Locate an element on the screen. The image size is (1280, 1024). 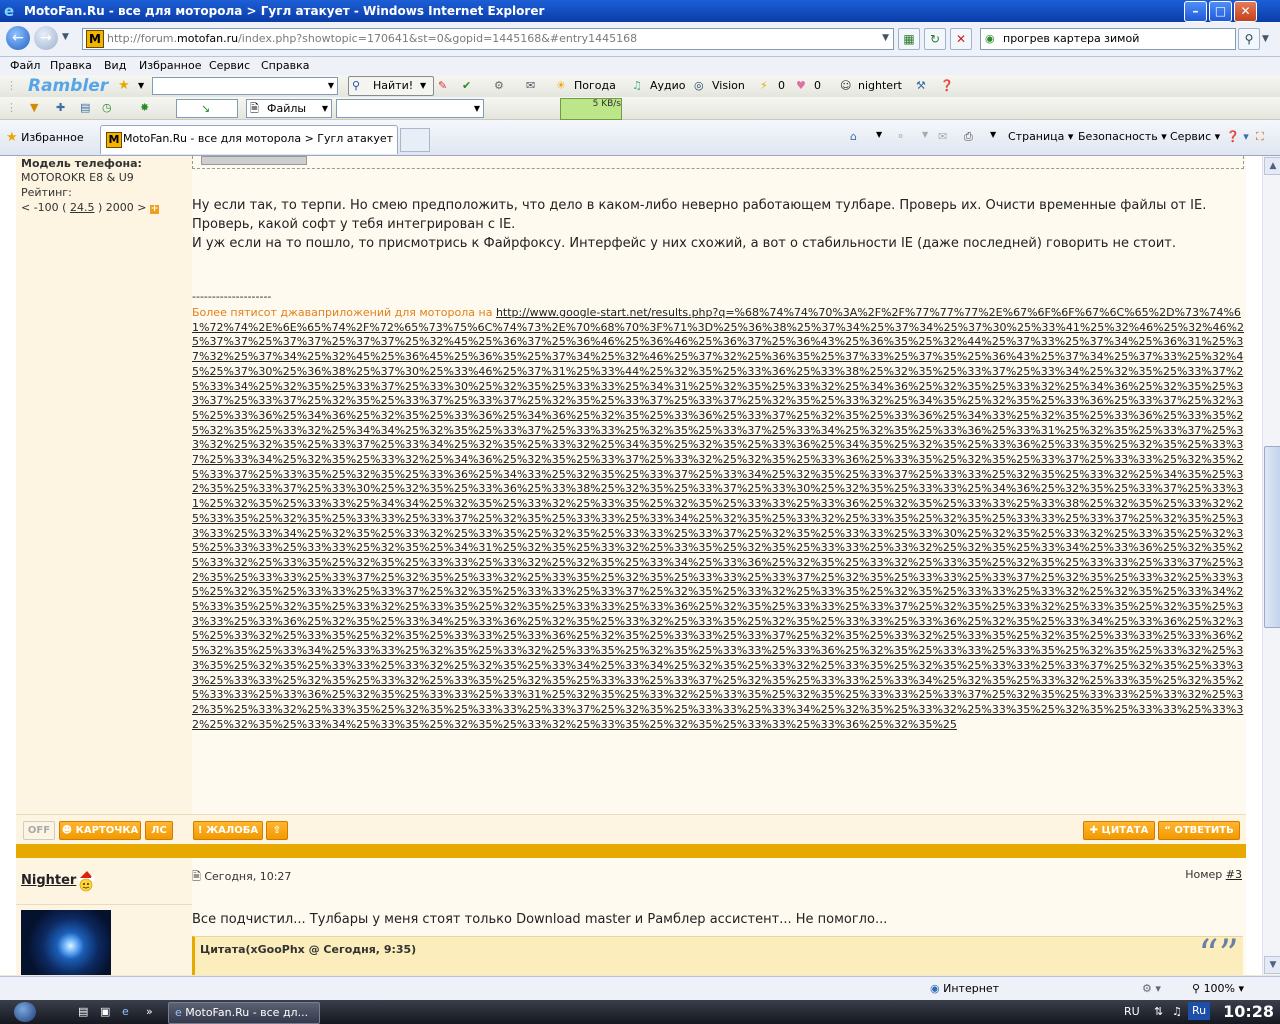
rating-plus-button: + is located at coordinates (154, 209).